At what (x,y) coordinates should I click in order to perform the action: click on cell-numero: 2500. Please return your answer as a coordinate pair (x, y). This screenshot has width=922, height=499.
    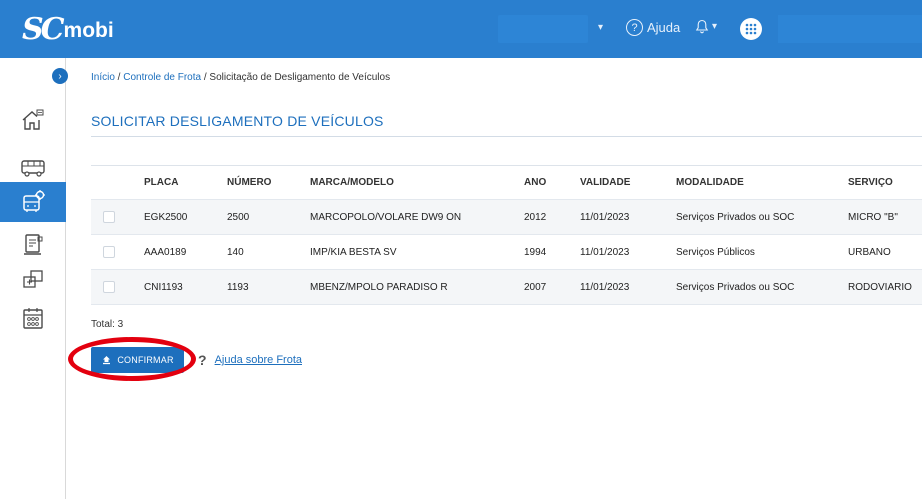
    Looking at the image, I should click on (238, 217).